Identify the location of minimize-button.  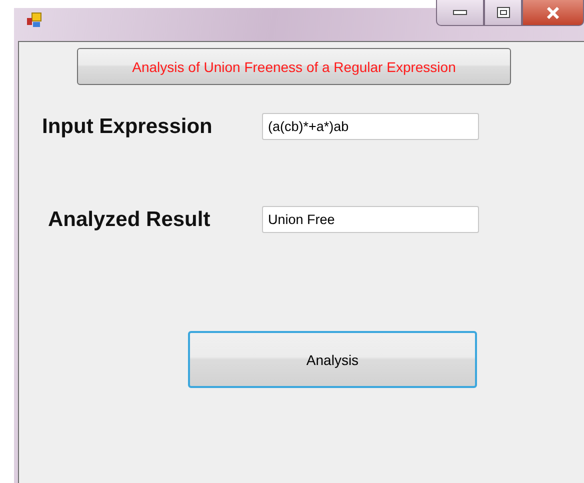
(460, 13).